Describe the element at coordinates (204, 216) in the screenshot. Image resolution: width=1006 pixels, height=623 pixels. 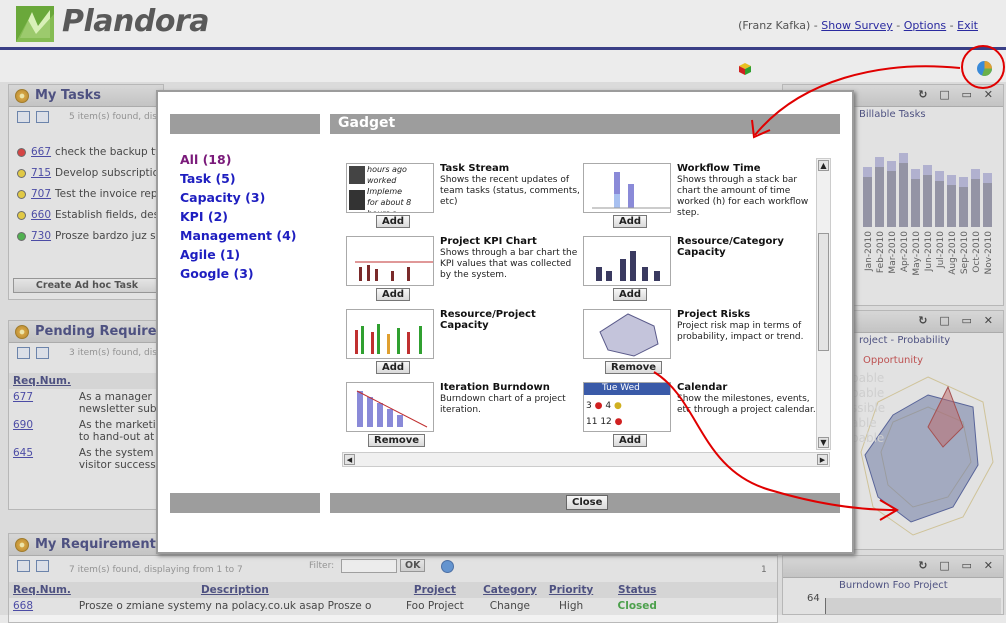
I see `category-link: KPI (2)` at that location.